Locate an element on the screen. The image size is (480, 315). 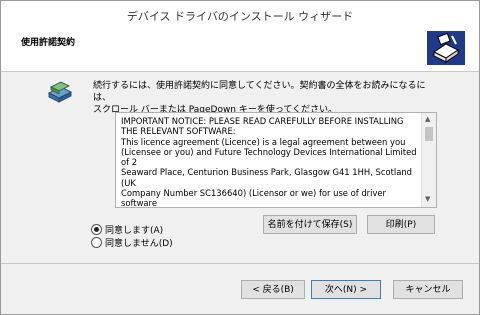
license-scrollbar: ▲ ▼ is located at coordinates (428, 160).